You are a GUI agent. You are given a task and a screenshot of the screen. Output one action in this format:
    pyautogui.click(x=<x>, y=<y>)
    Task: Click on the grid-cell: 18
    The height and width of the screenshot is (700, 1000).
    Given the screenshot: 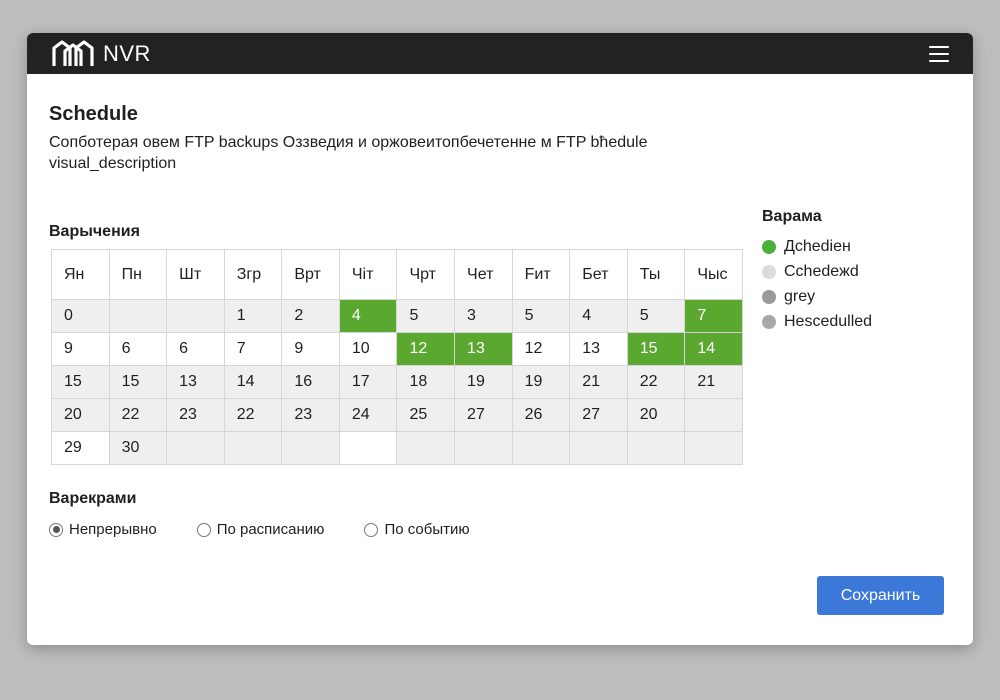 What is the action you would take?
    pyautogui.click(x=426, y=382)
    